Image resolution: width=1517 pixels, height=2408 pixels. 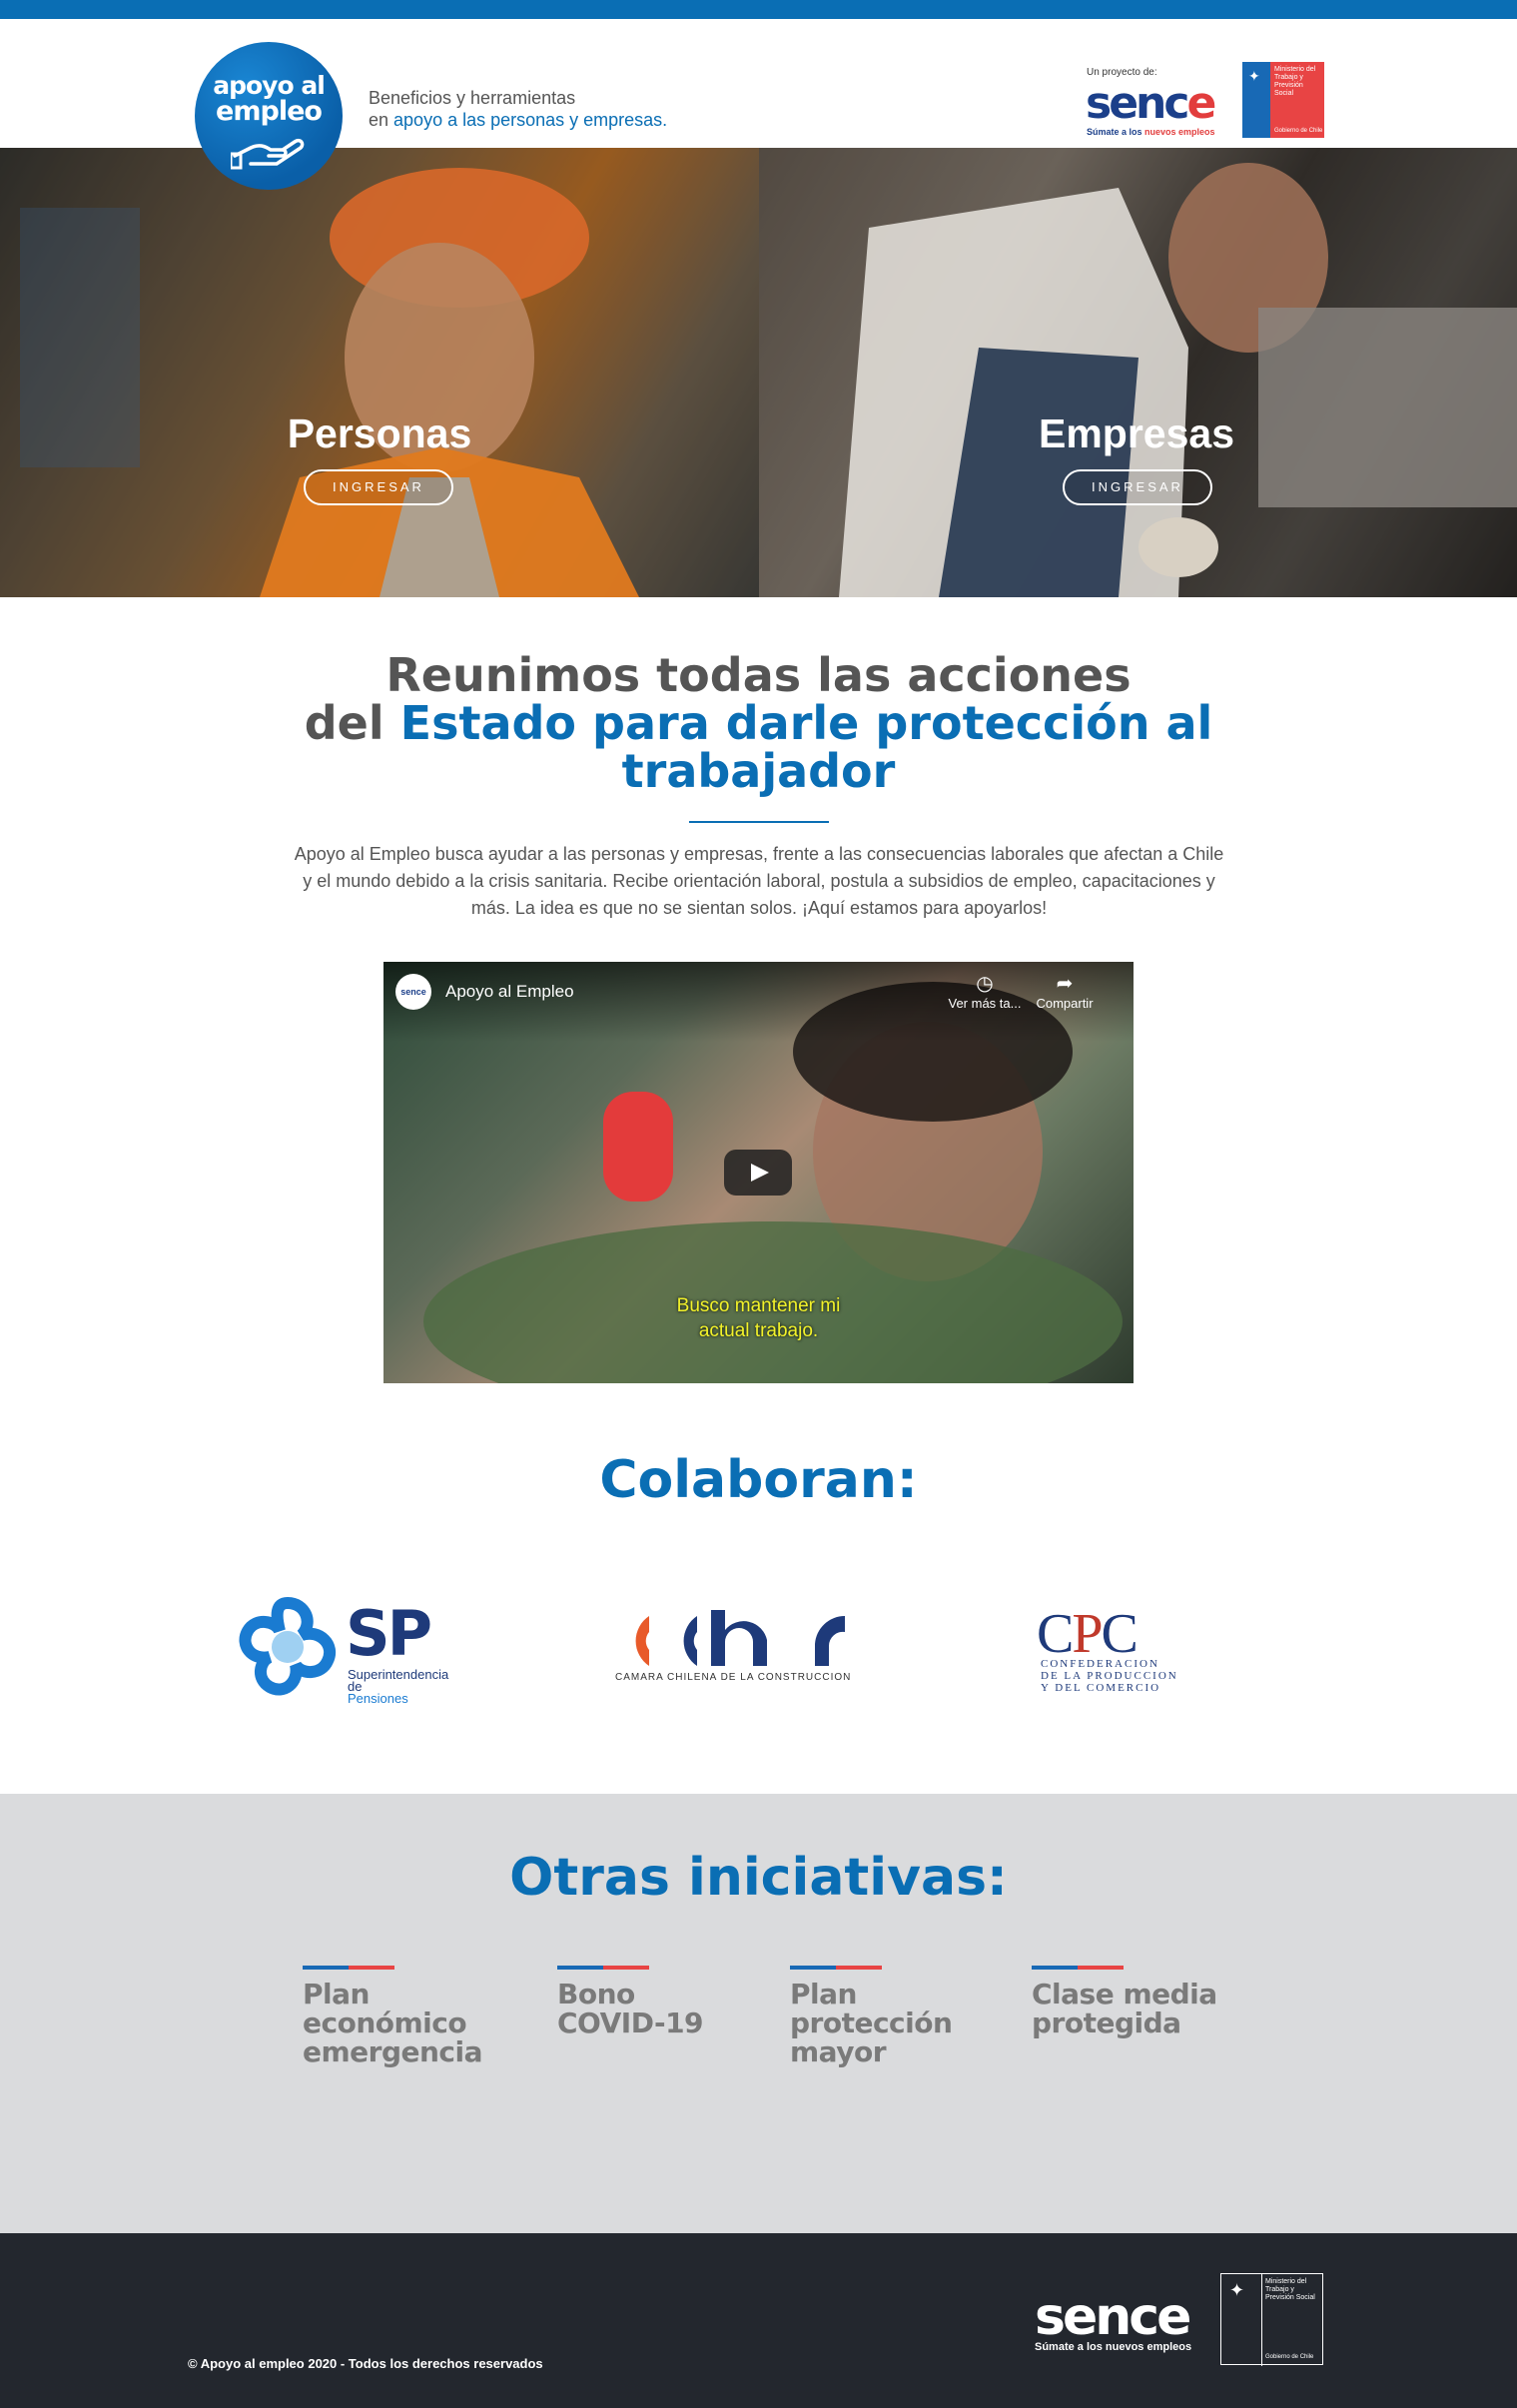 I want to click on cpc-letters: CPC, so click(x=1088, y=1634).